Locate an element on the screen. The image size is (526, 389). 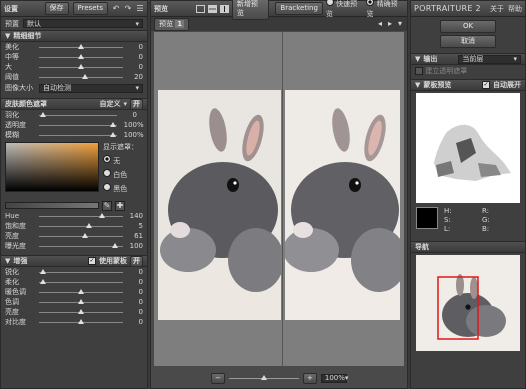
skin-section-header: 皮肤颜色遮罩 自定义 ▾ 开 is located at coordinates (74, 104).